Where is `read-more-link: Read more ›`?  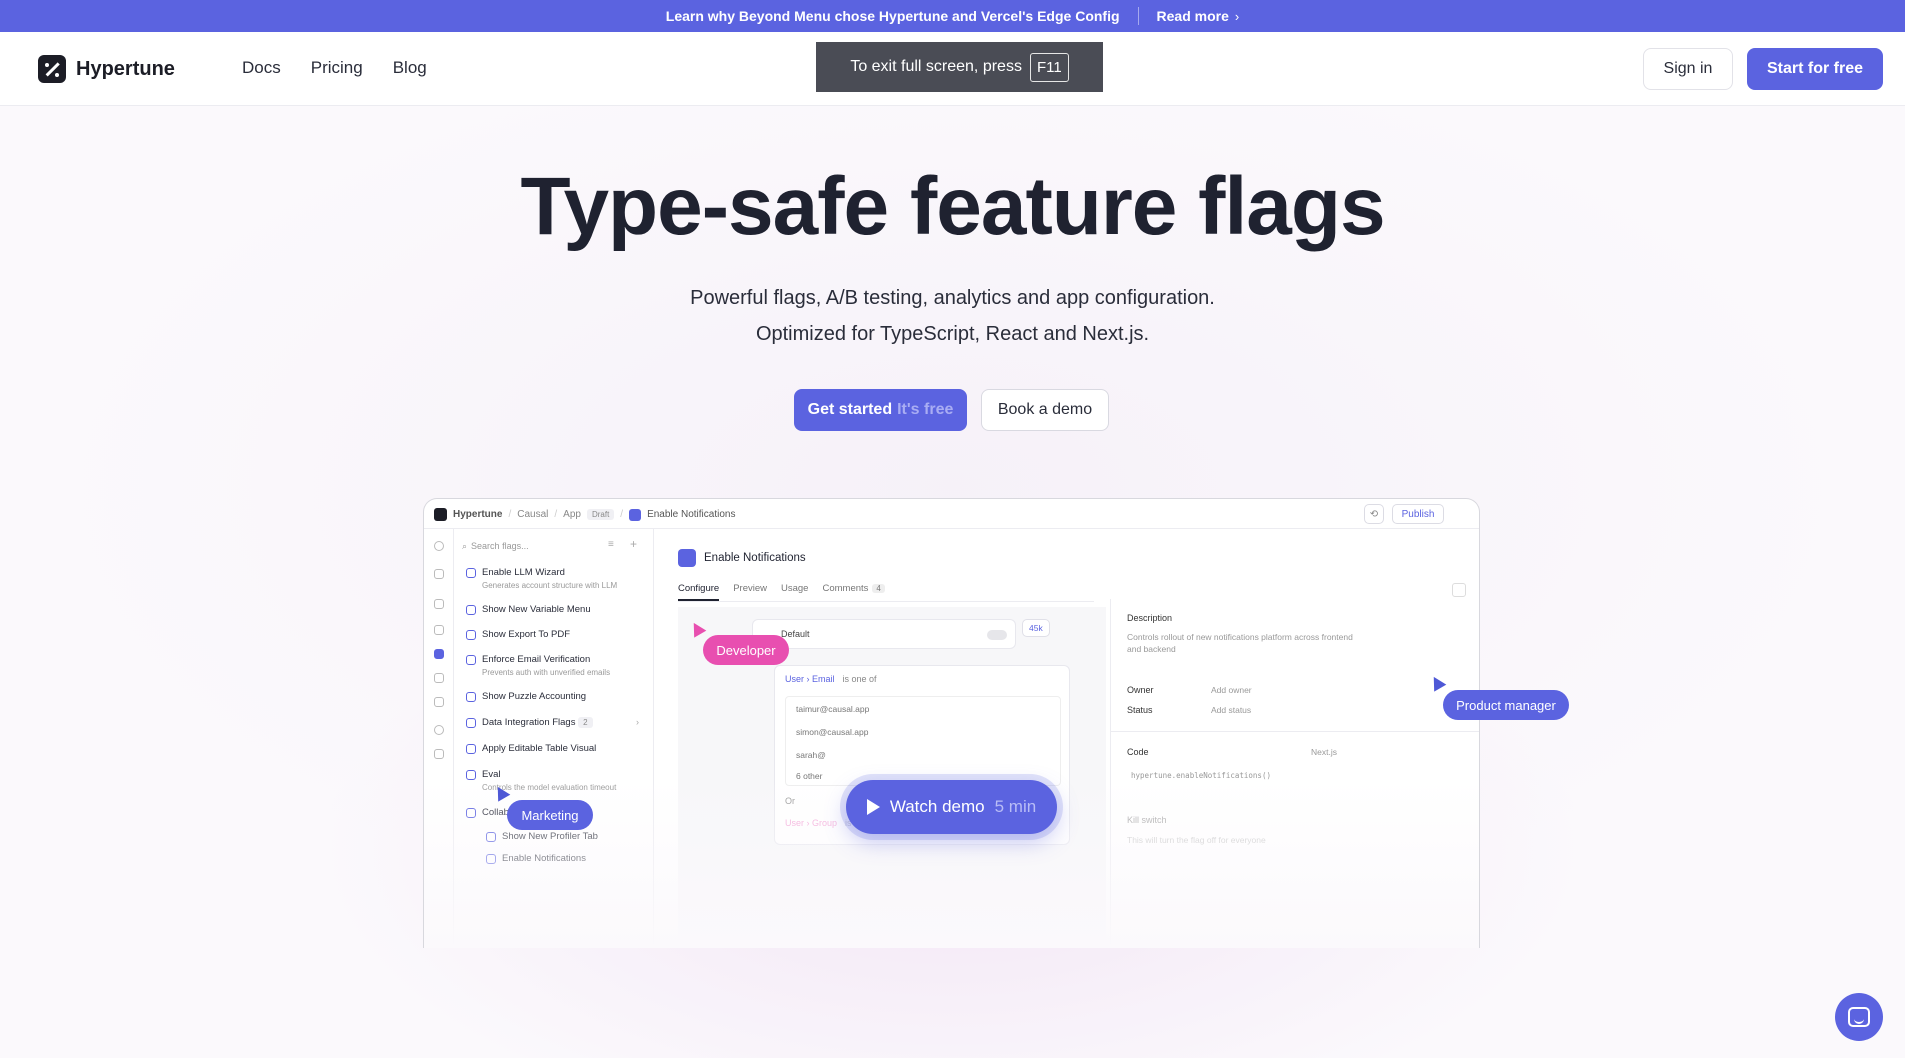
read-more-link: Read more › is located at coordinates (1198, 16).